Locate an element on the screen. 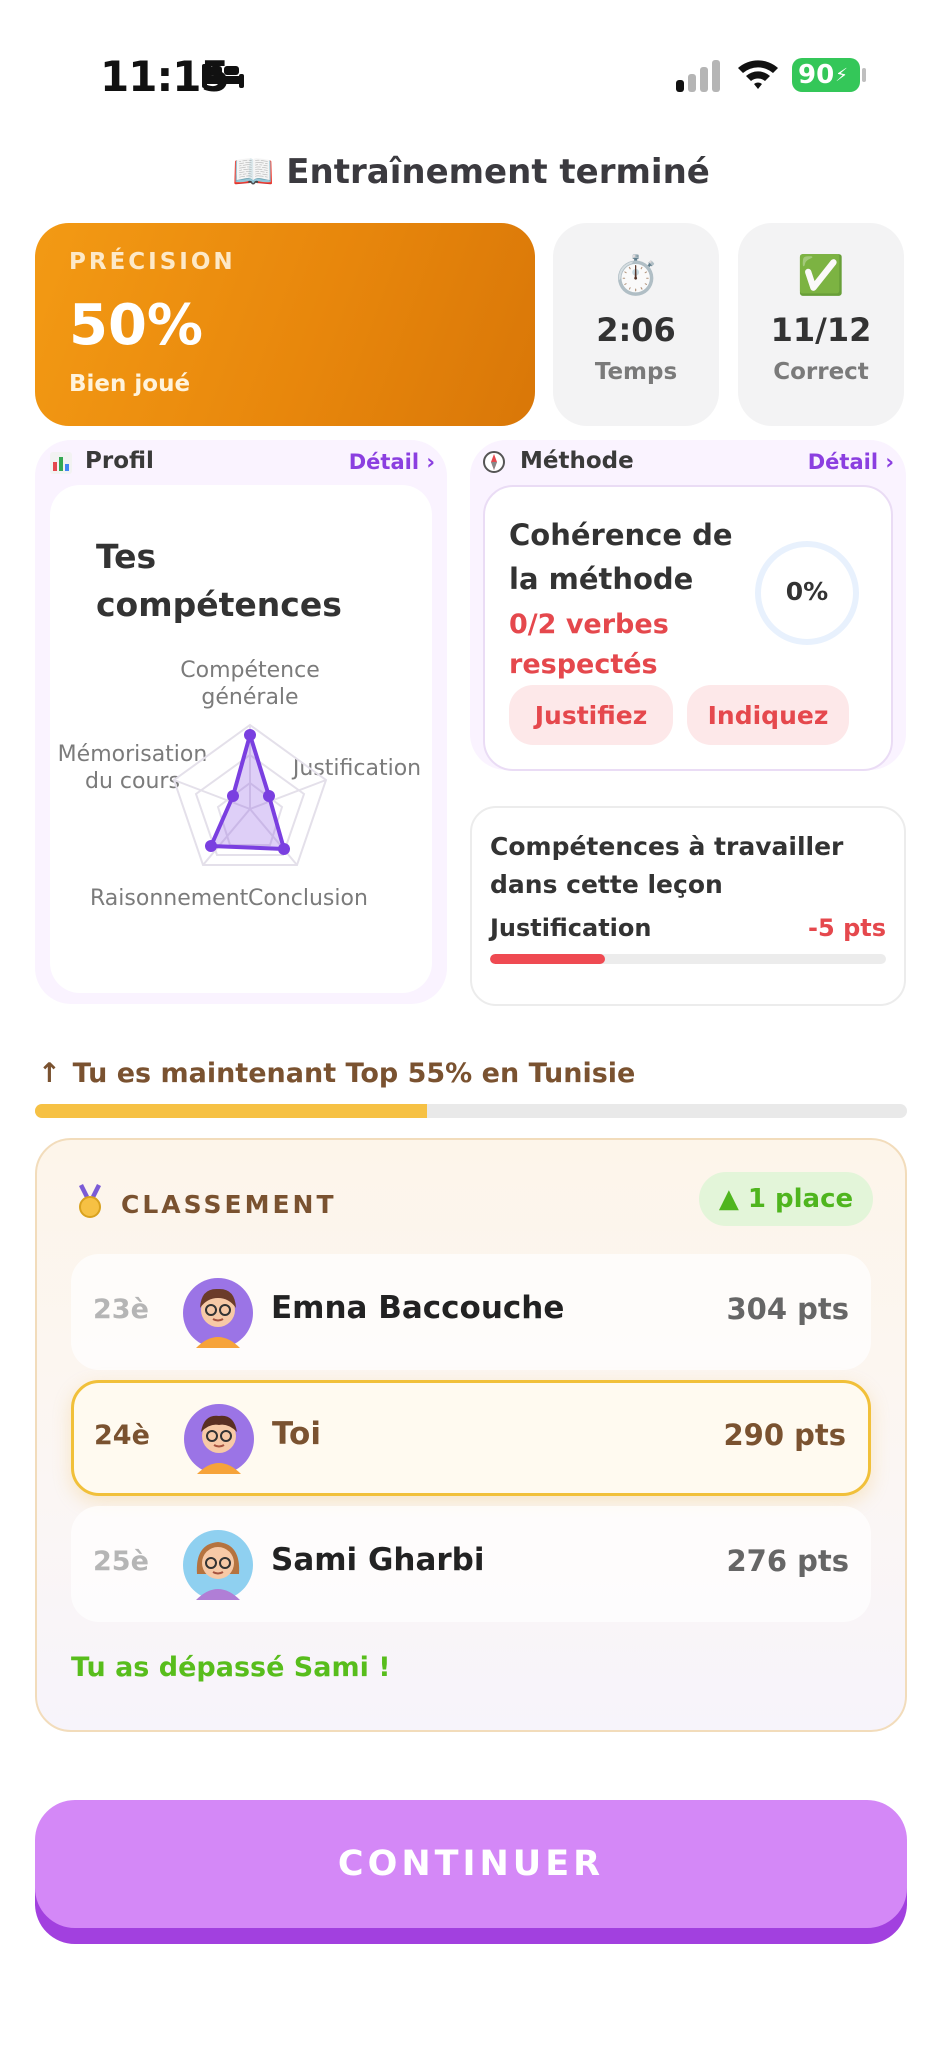  page-title: 📖 Entraînement terminé is located at coordinates (471, 172).